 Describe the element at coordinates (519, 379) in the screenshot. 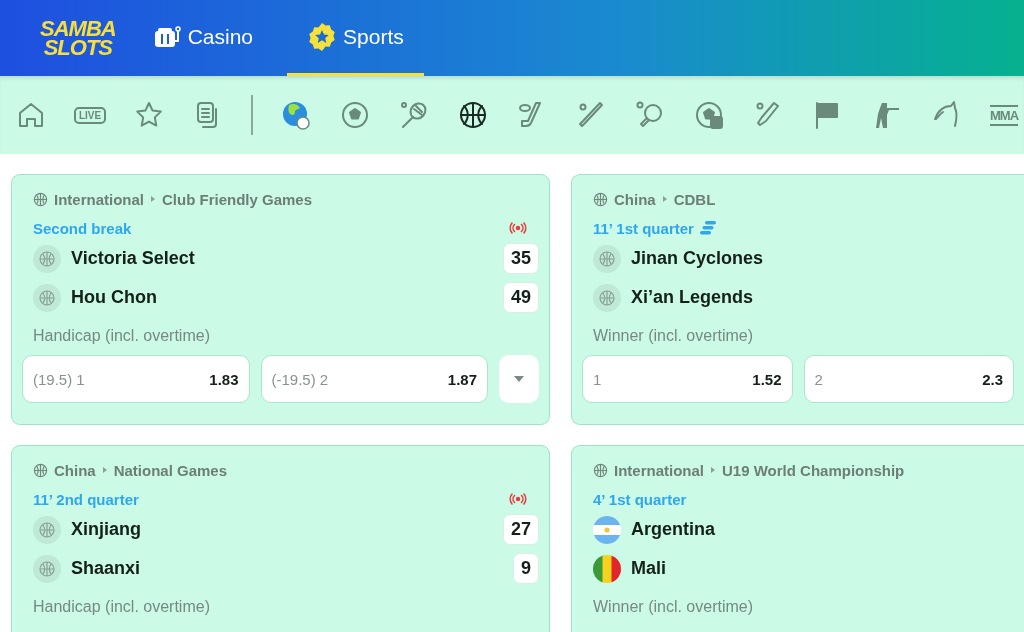

I see `caret-icon` at that location.